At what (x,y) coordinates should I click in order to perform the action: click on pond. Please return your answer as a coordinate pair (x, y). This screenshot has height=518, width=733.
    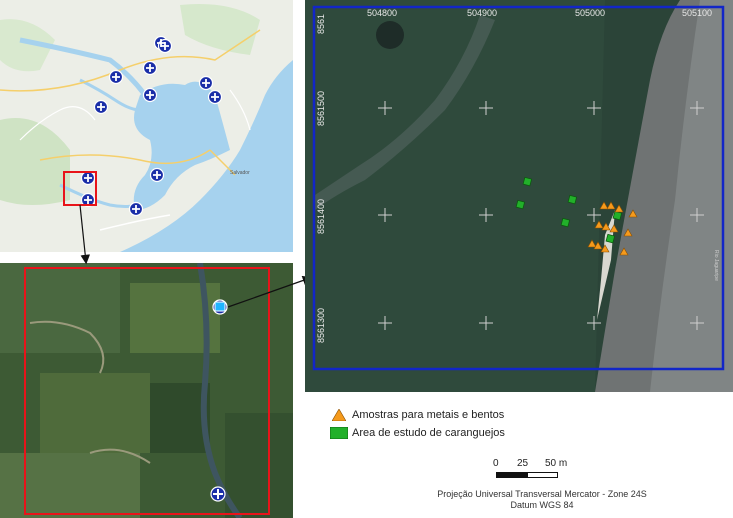
    Looking at the image, I should click on (390, 35).